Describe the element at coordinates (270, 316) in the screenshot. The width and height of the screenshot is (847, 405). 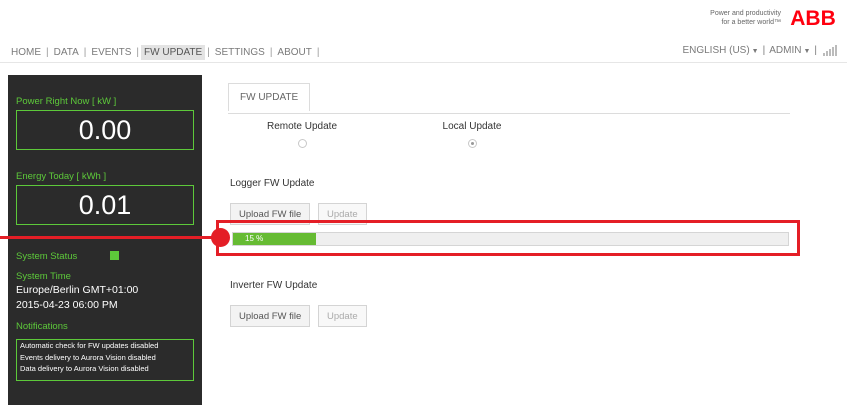
I see `inverter-upload-fw-button: Upload FW file` at that location.